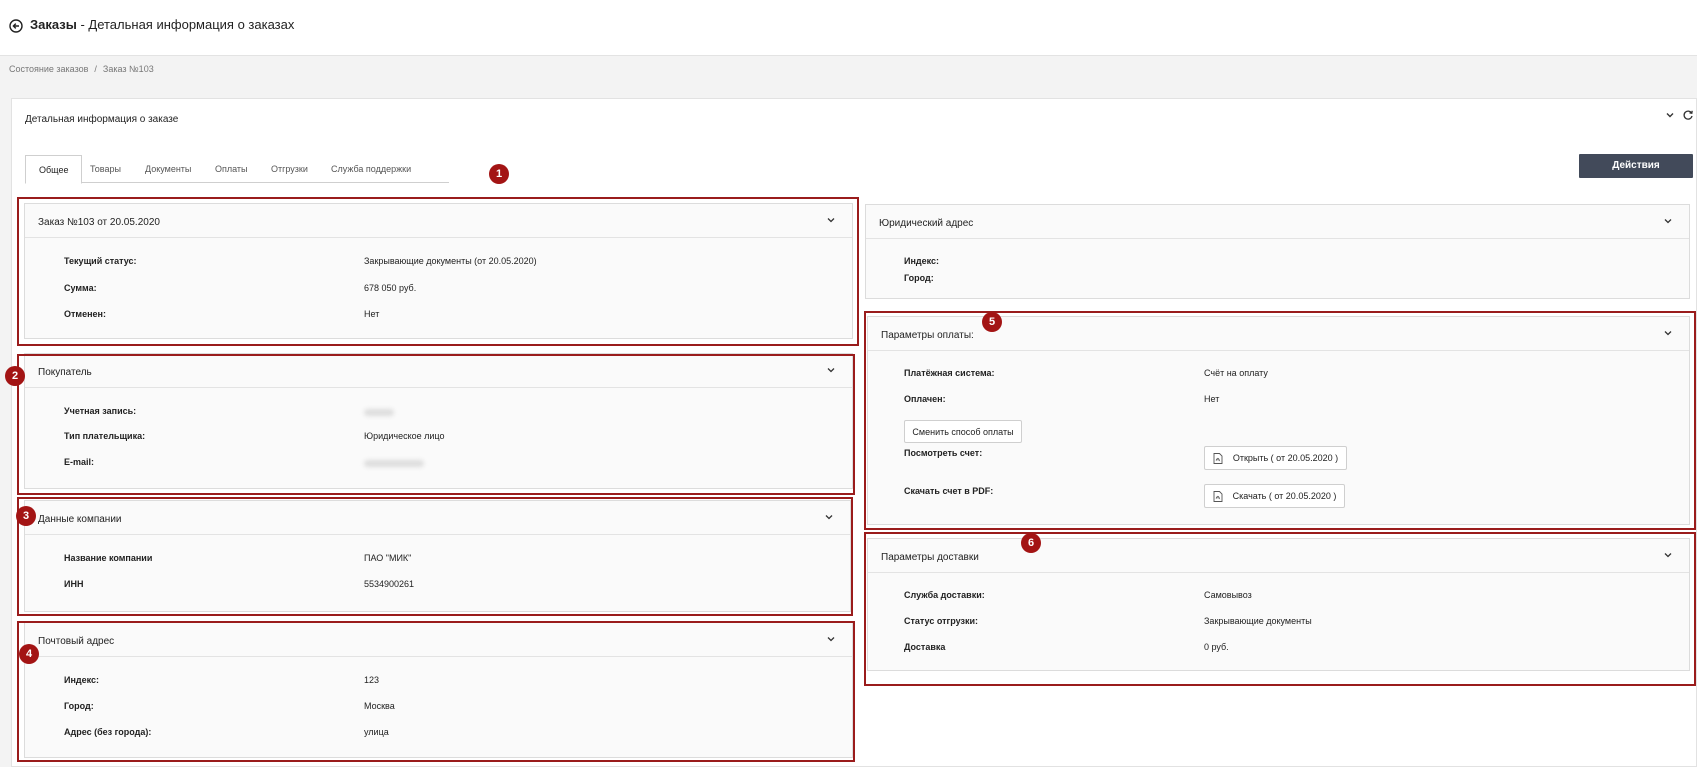 The image size is (1697, 767). Describe the element at coordinates (1277, 251) in the screenshot. I see `legal-address-card: Юридический адрес Индекс: Город:` at that location.